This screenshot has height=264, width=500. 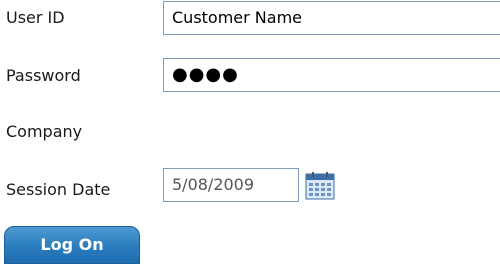 I want to click on calendar-icon, so click(x=320, y=186).